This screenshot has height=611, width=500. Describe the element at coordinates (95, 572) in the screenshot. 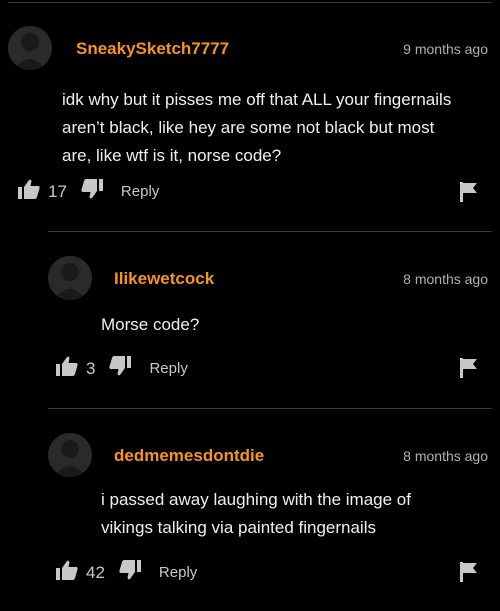

I see `like-count: 42` at that location.